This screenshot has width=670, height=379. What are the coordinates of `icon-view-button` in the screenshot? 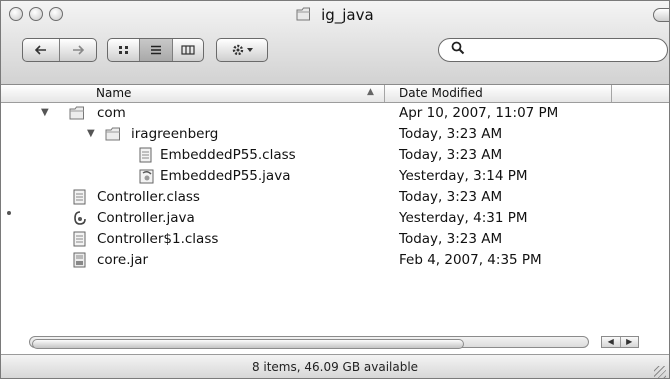 It's located at (124, 50).